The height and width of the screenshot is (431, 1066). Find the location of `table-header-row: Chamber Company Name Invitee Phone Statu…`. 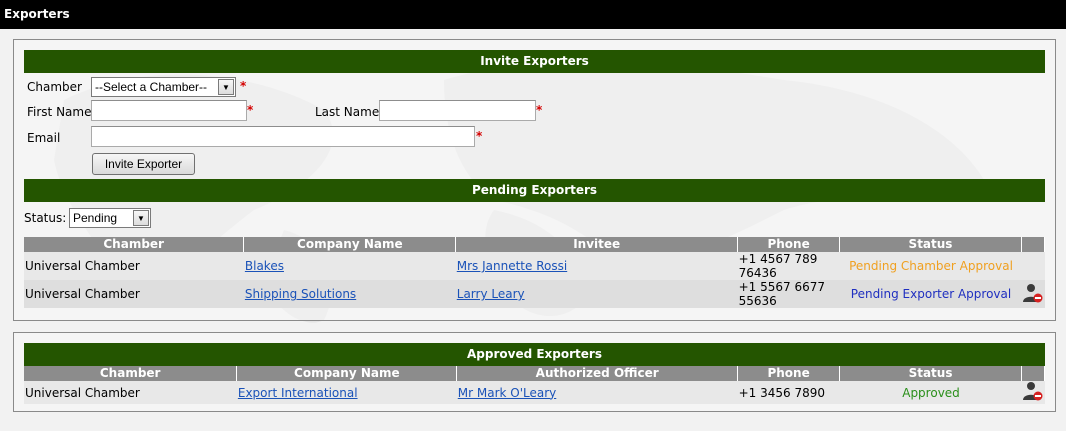

table-header-row: Chamber Company Name Invitee Phone Statu… is located at coordinates (535, 244).